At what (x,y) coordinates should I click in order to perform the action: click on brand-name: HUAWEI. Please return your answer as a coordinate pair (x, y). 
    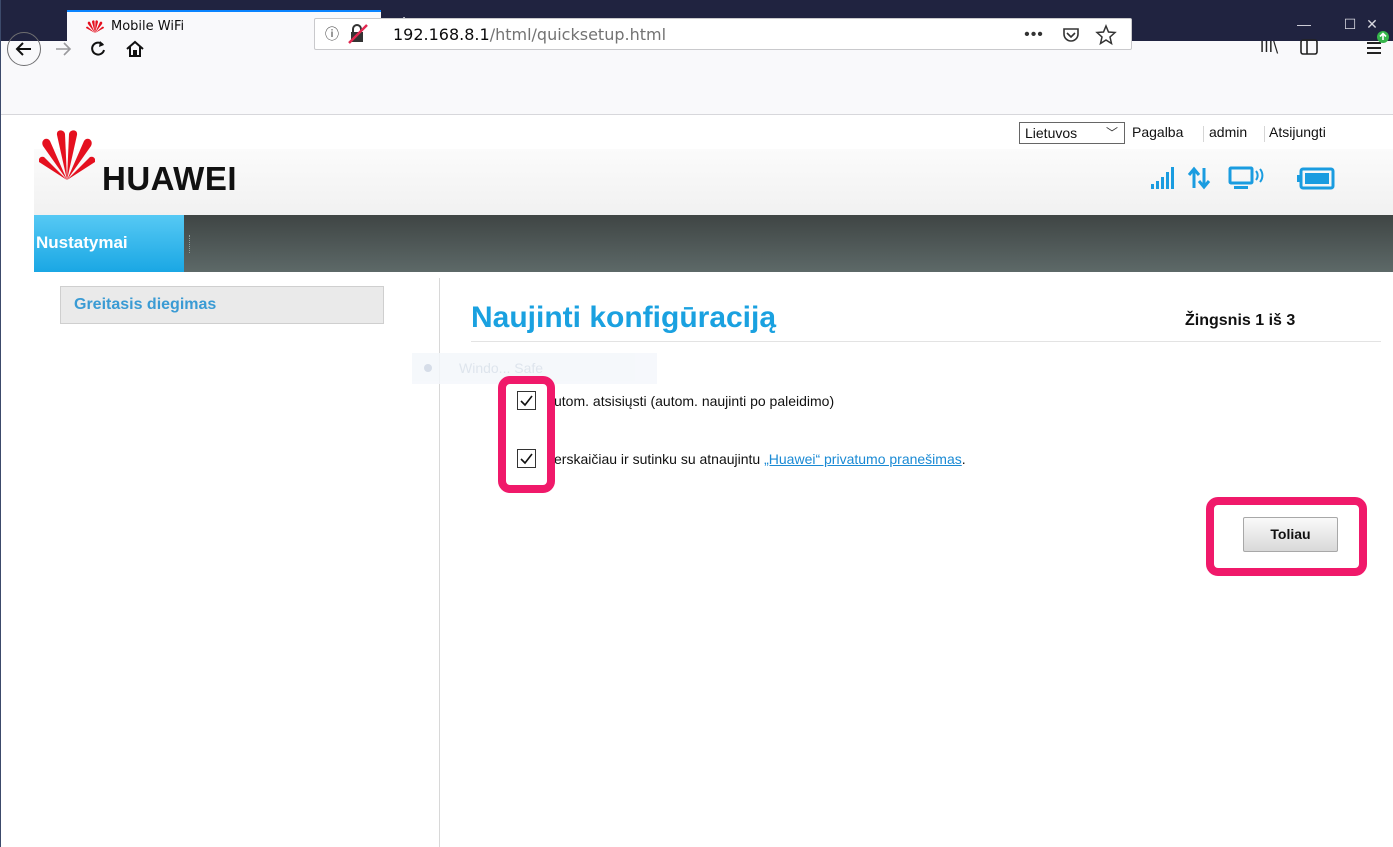
    Looking at the image, I should click on (169, 178).